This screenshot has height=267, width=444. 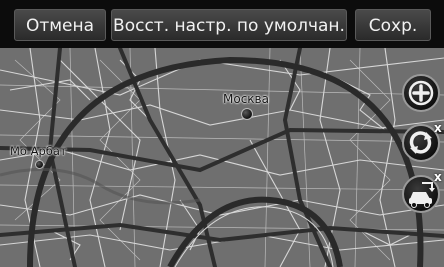 What do you see at coordinates (422, 195) in the screenshot?
I see `route-vehicle-icon` at bounding box center [422, 195].